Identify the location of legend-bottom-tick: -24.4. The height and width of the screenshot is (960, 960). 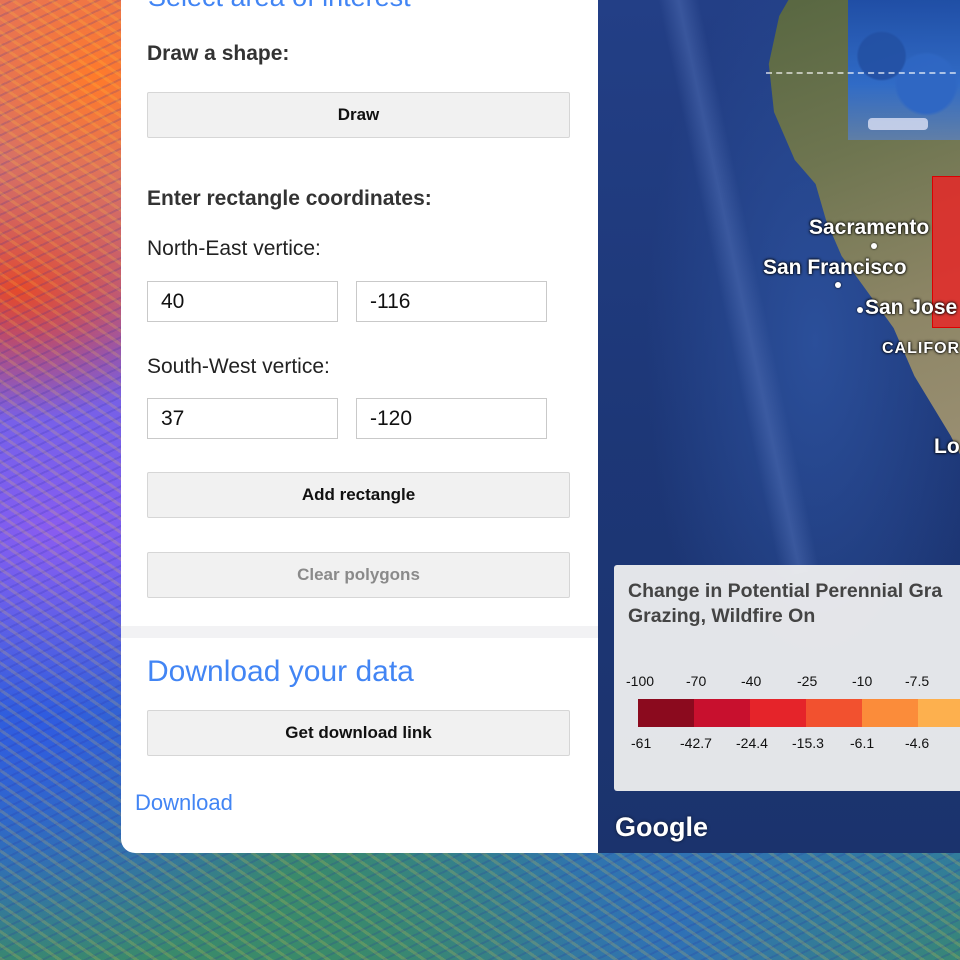
(752, 743).